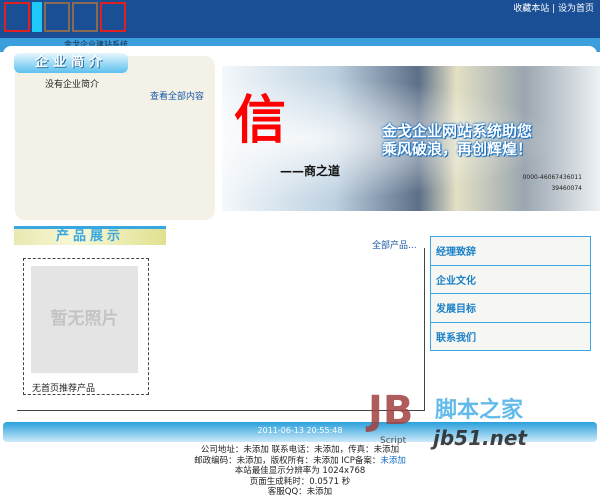  What do you see at coordinates (300, 430) in the screenshot?
I see `footer-datetime: 2011-06-13 20:55:48` at bounding box center [300, 430].